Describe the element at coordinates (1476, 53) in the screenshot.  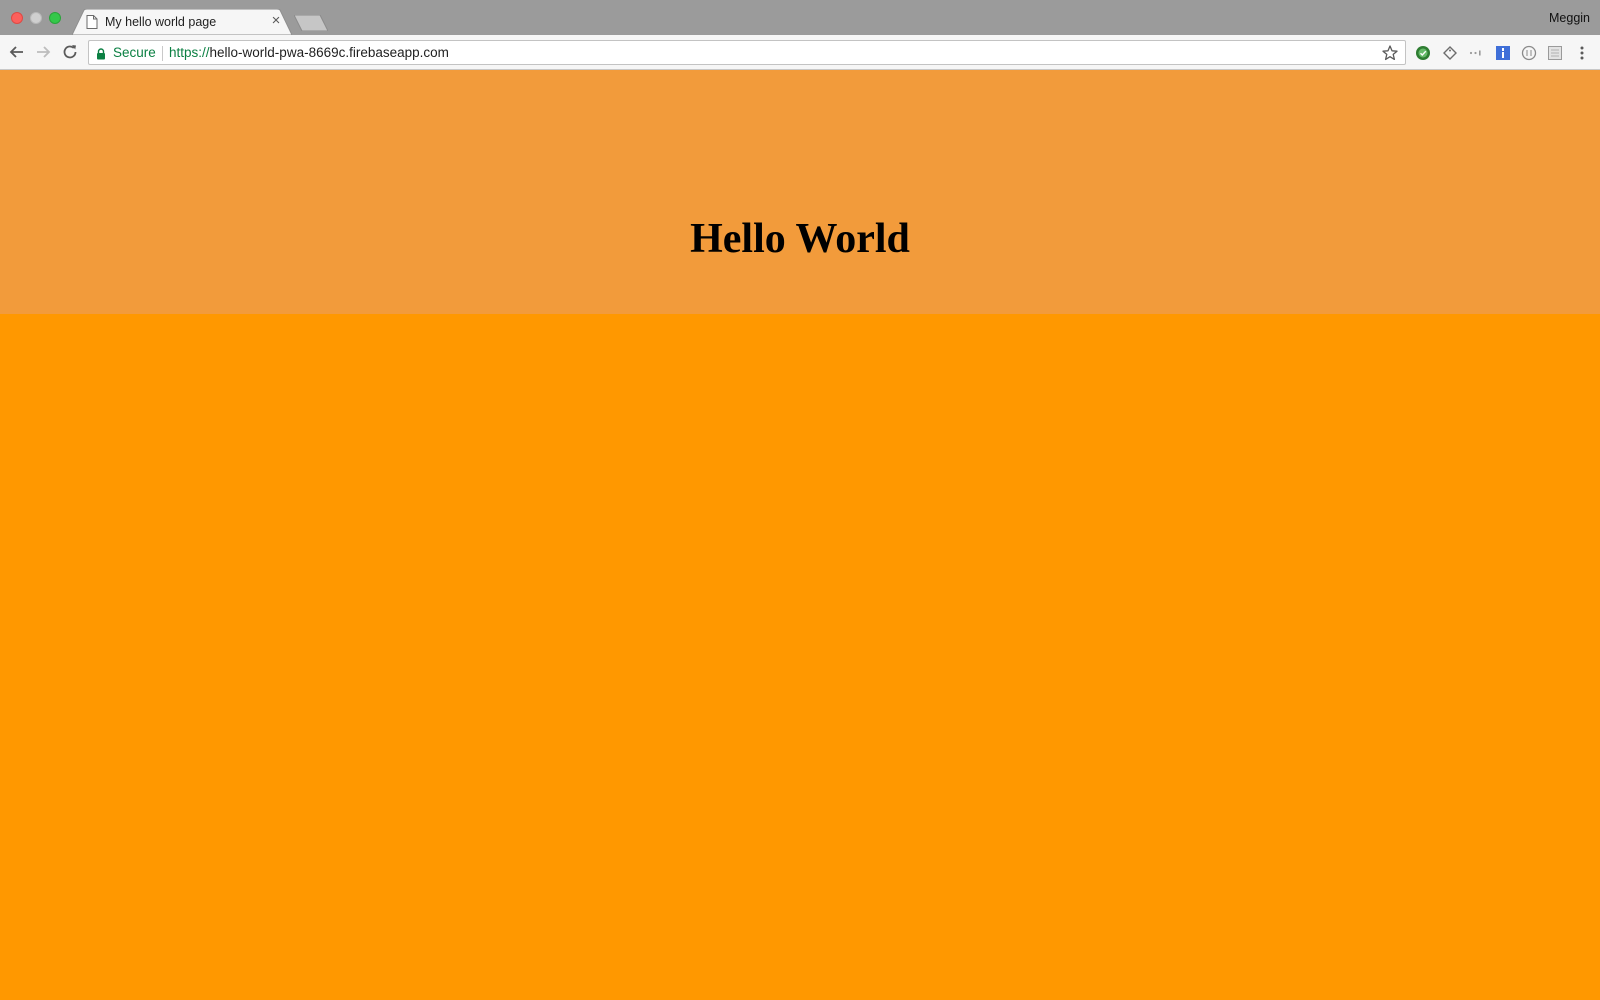
I see `dots-extension-icon` at that location.